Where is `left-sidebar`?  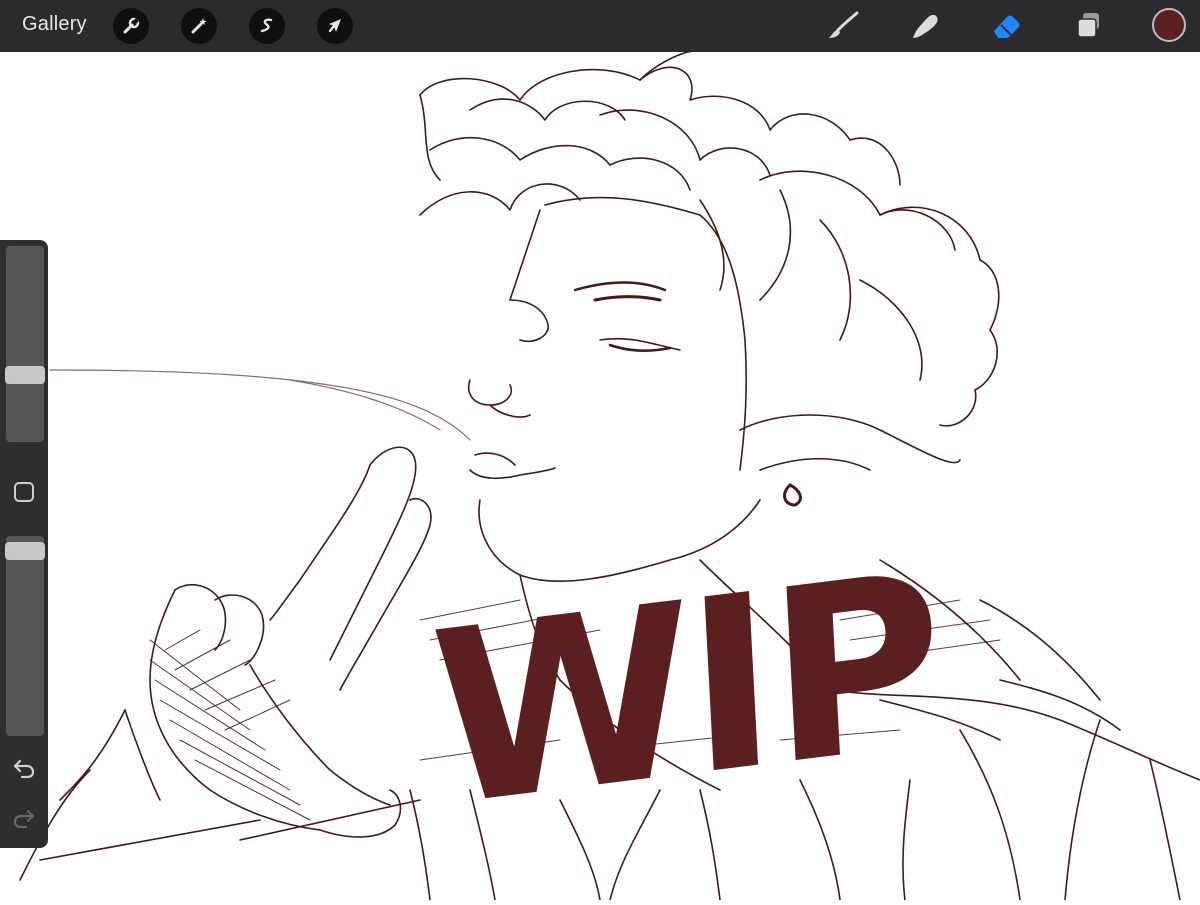
left-sidebar is located at coordinates (24, 544).